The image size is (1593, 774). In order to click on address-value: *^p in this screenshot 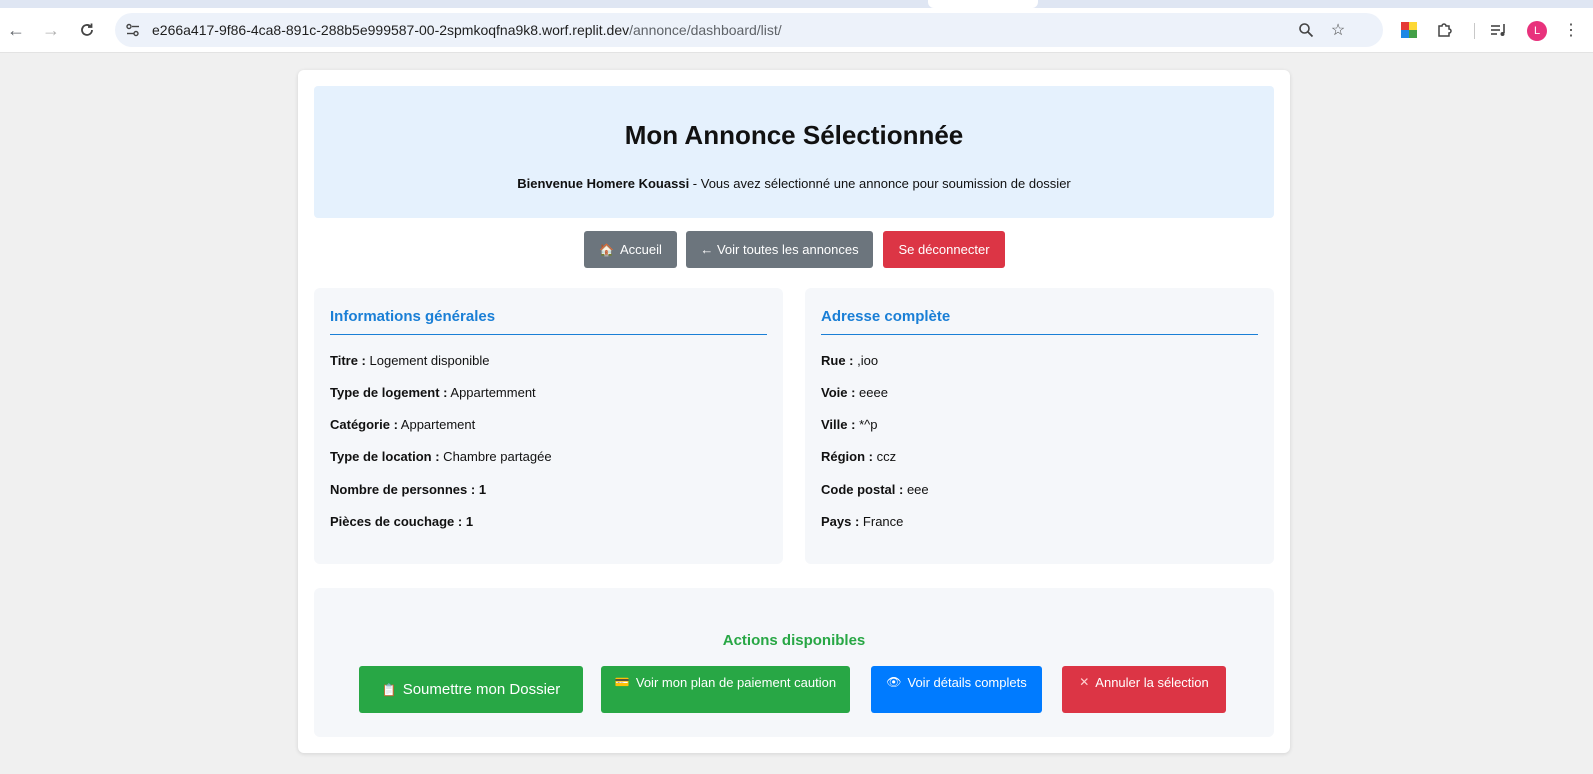, I will do `click(866, 424)`.